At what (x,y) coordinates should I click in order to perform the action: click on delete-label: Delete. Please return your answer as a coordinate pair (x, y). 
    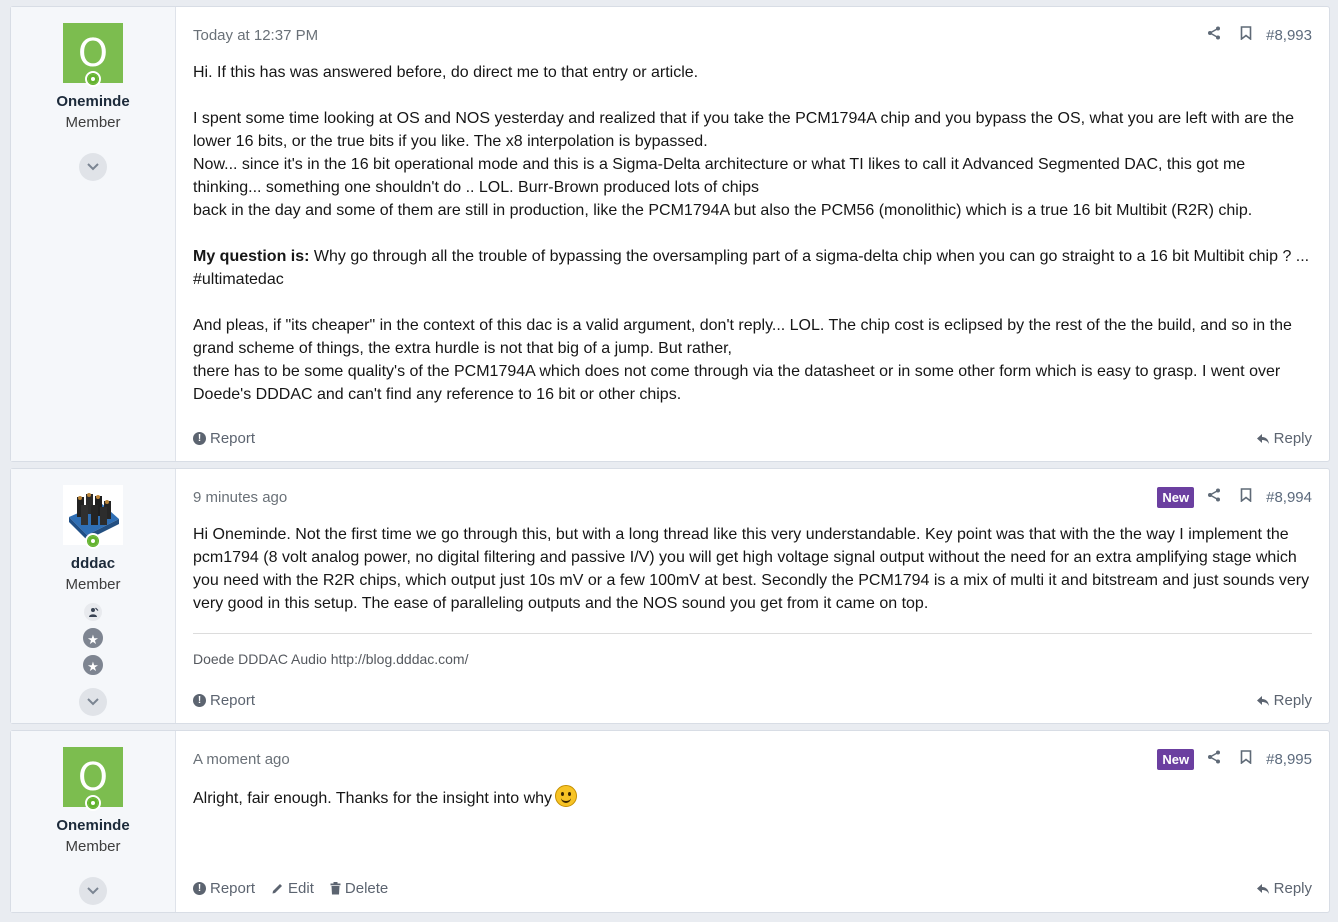
    Looking at the image, I should click on (366, 888).